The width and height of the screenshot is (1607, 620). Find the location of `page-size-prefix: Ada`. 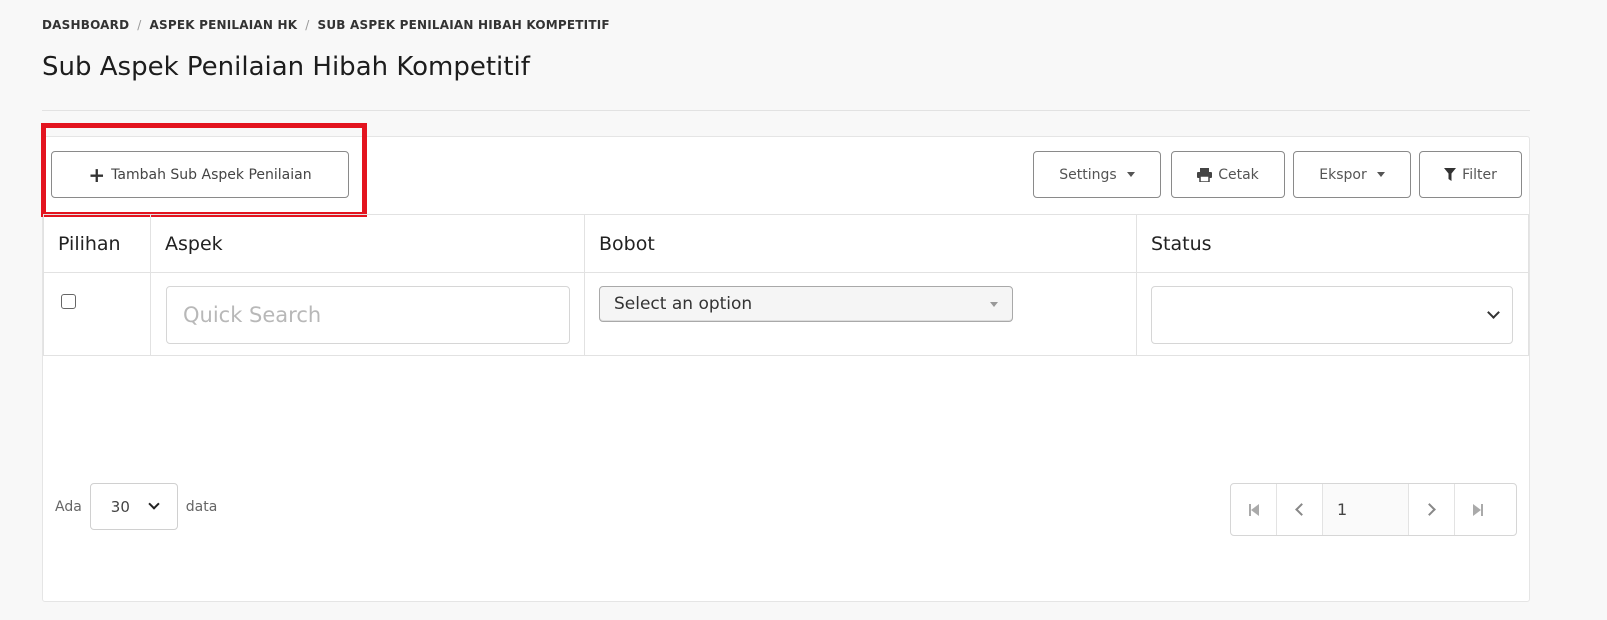

page-size-prefix: Ada is located at coordinates (68, 506).